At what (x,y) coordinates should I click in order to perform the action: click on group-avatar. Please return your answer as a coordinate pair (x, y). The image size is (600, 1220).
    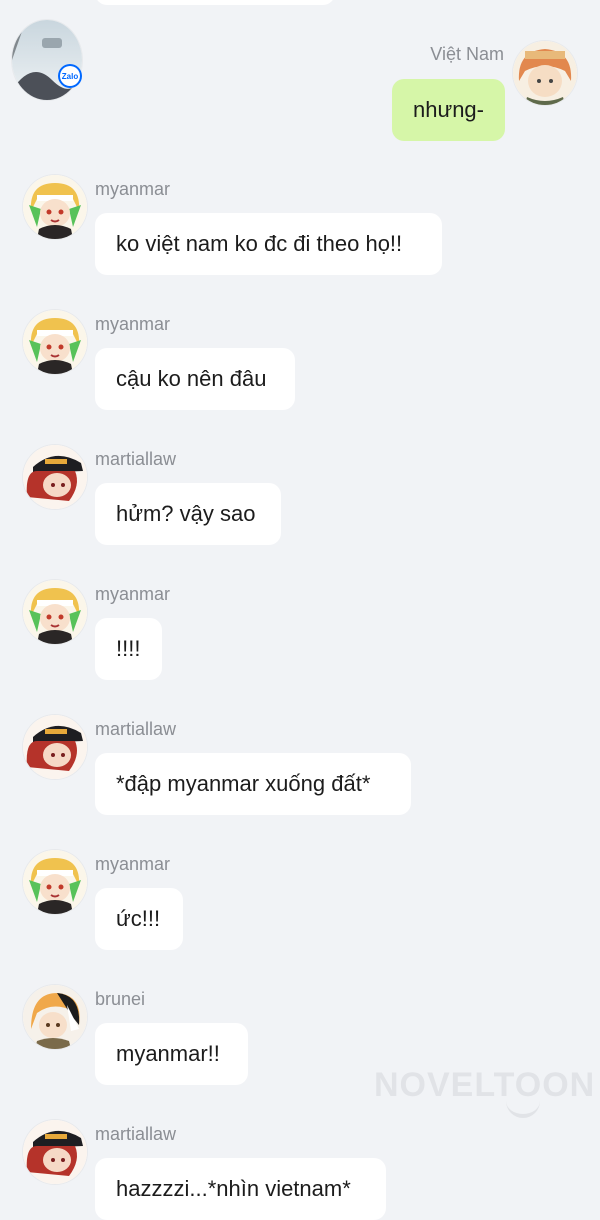
    Looking at the image, I should click on (47, 60).